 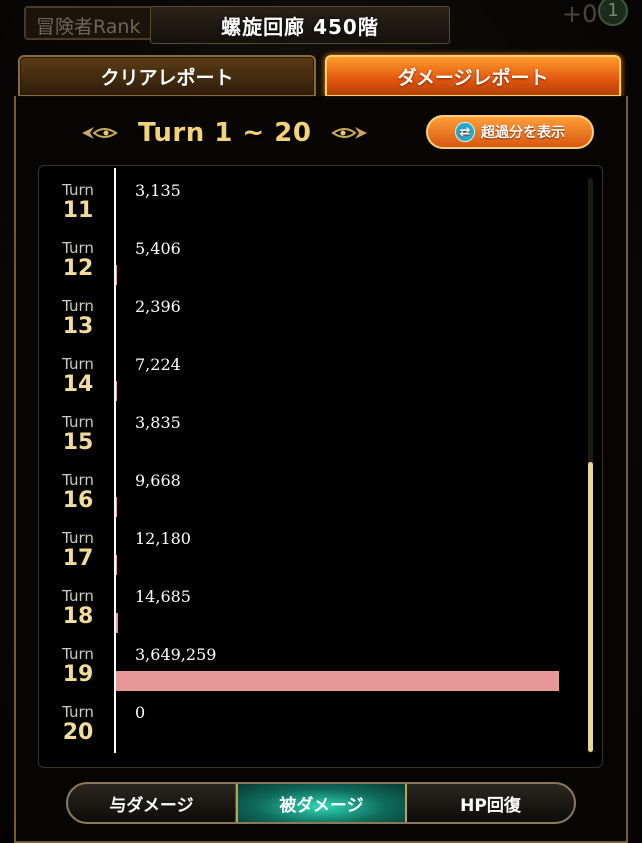 I want to click on show-excess-button: ⇄ 超過分を表示, so click(x=510, y=132).